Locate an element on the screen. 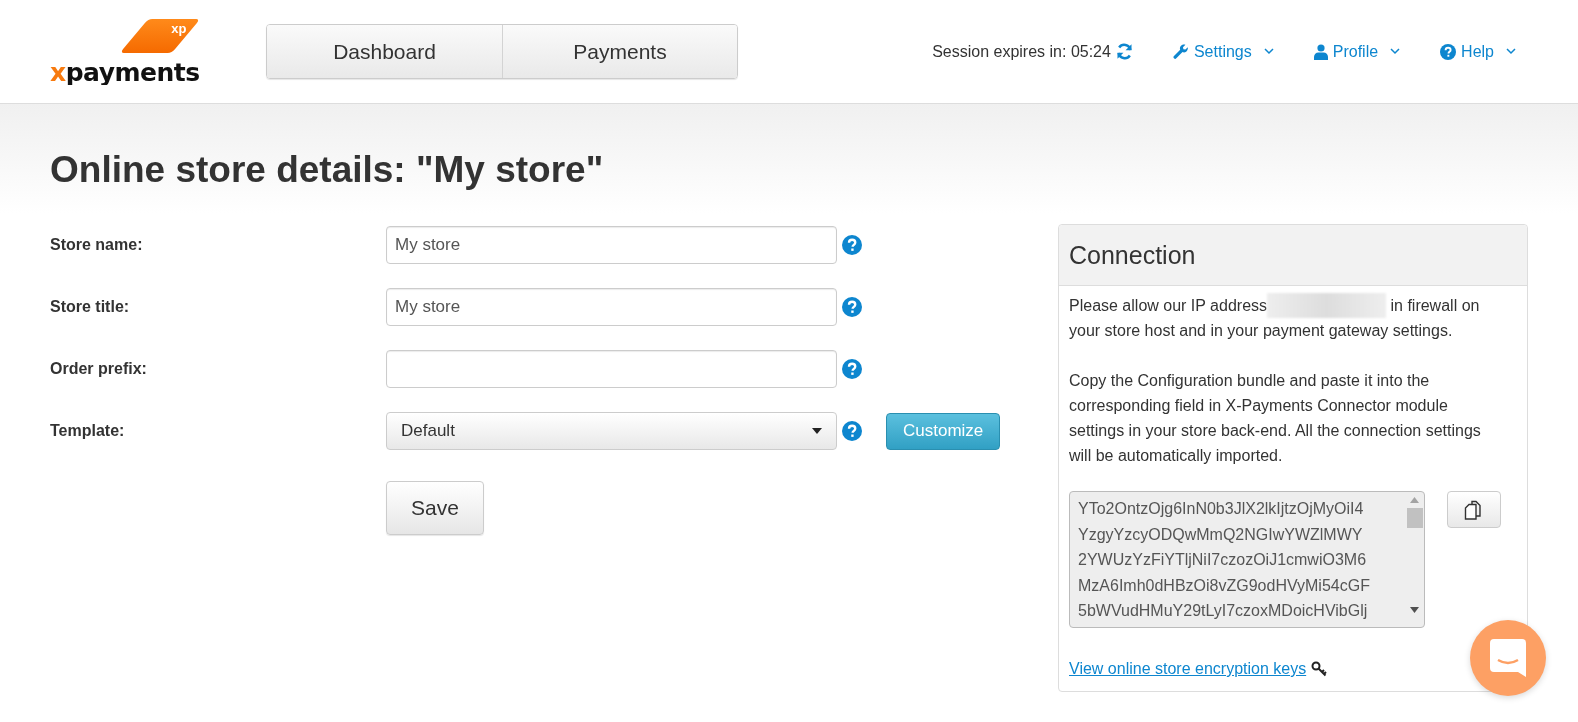 This screenshot has width=1578, height=722. page-title: Online store details: "My store" is located at coordinates (327, 170).